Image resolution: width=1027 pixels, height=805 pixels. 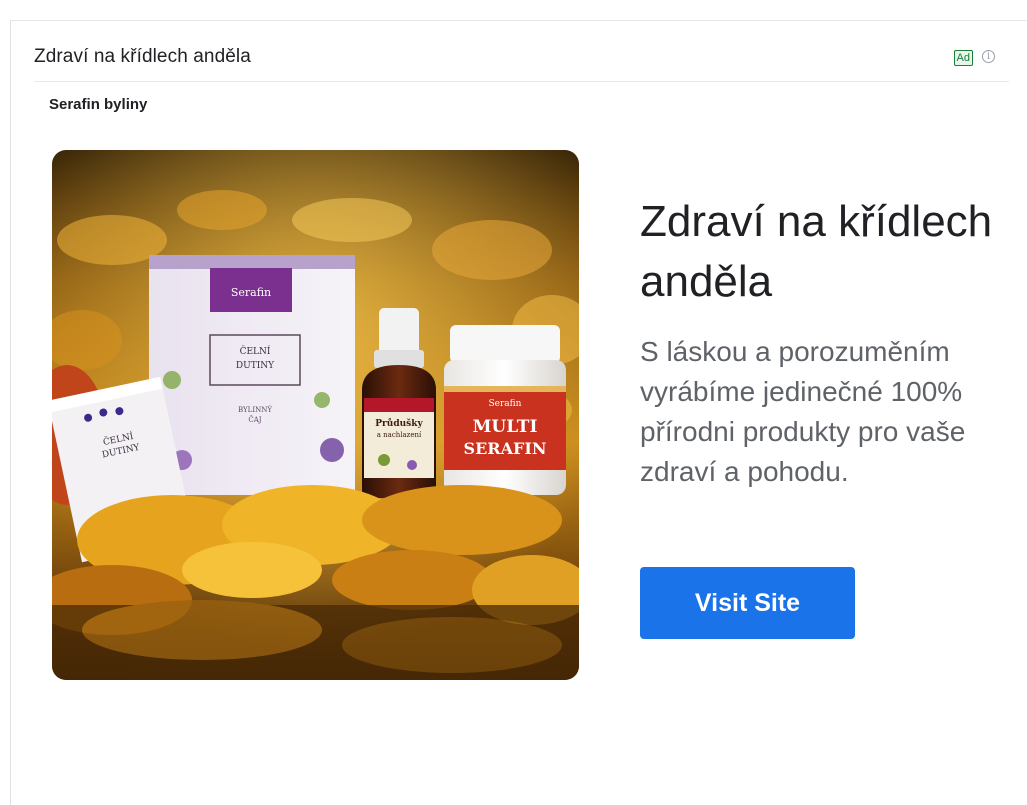 I want to click on svg-text: DUTINY, so click(x=255, y=366).